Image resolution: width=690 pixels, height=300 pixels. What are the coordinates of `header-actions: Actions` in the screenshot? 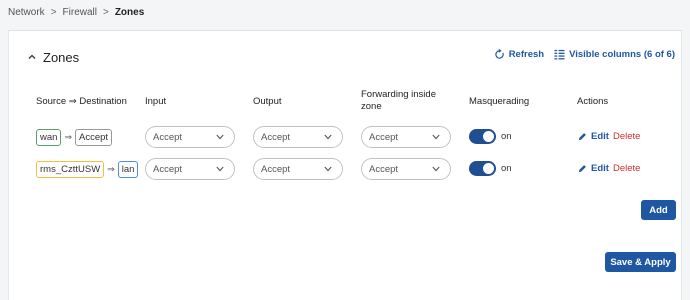 It's located at (593, 101).